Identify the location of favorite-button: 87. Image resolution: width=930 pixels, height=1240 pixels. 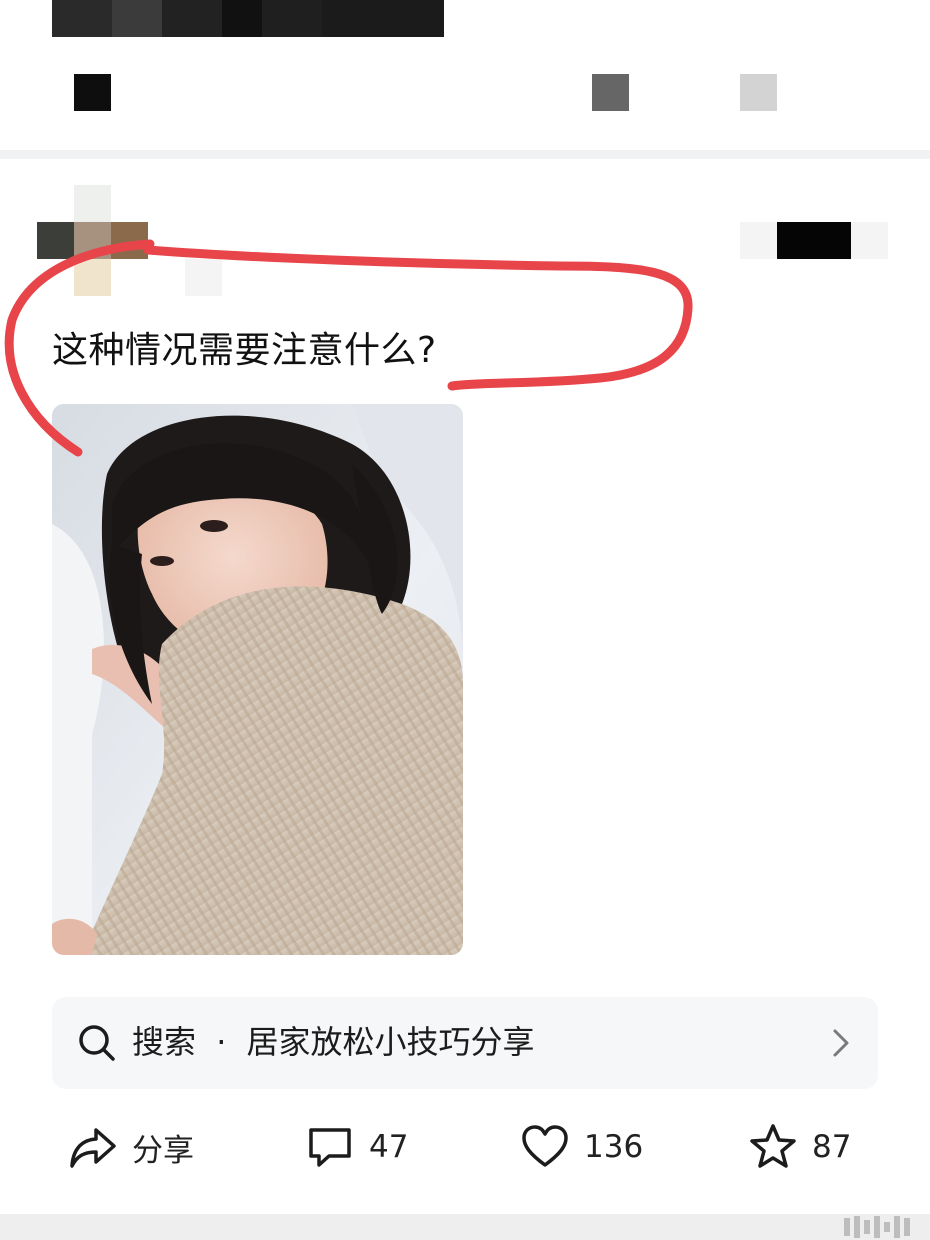
(799, 1147).